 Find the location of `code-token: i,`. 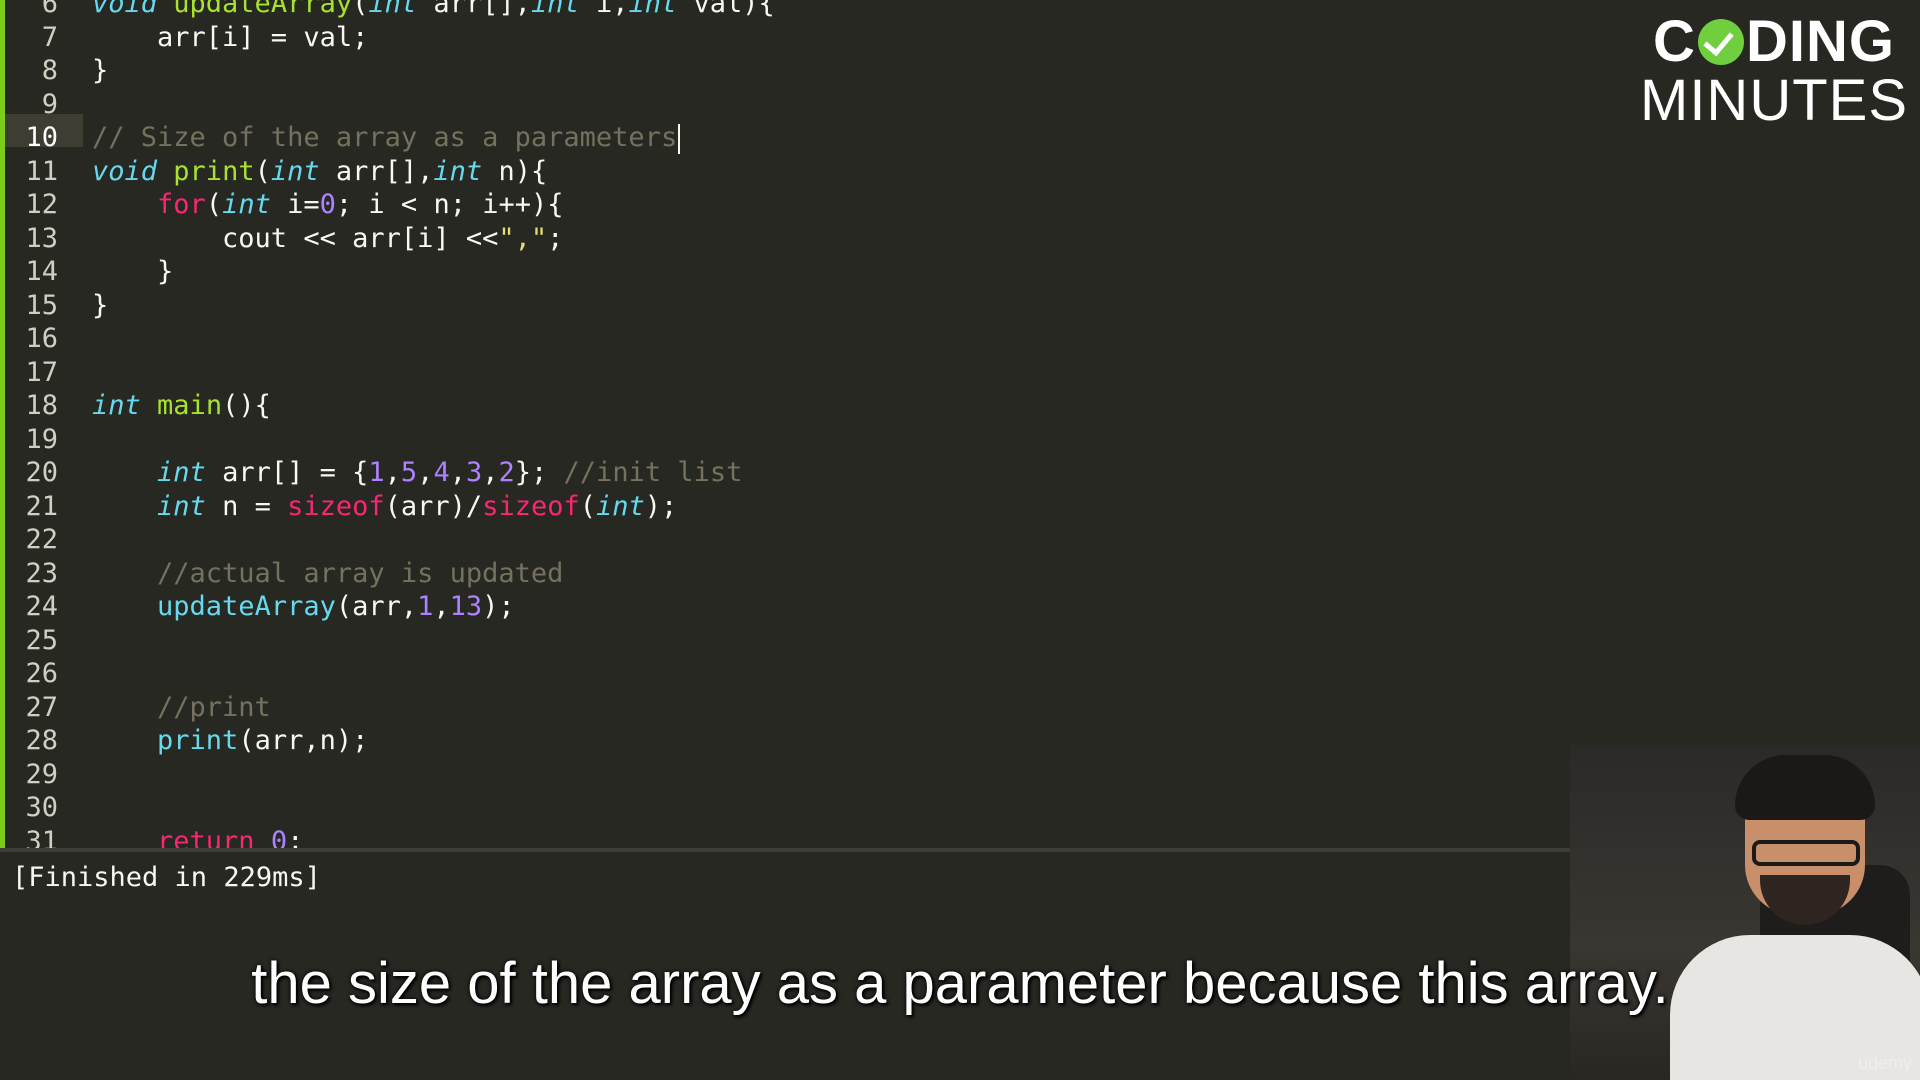

code-token: i, is located at coordinates (604, 9).